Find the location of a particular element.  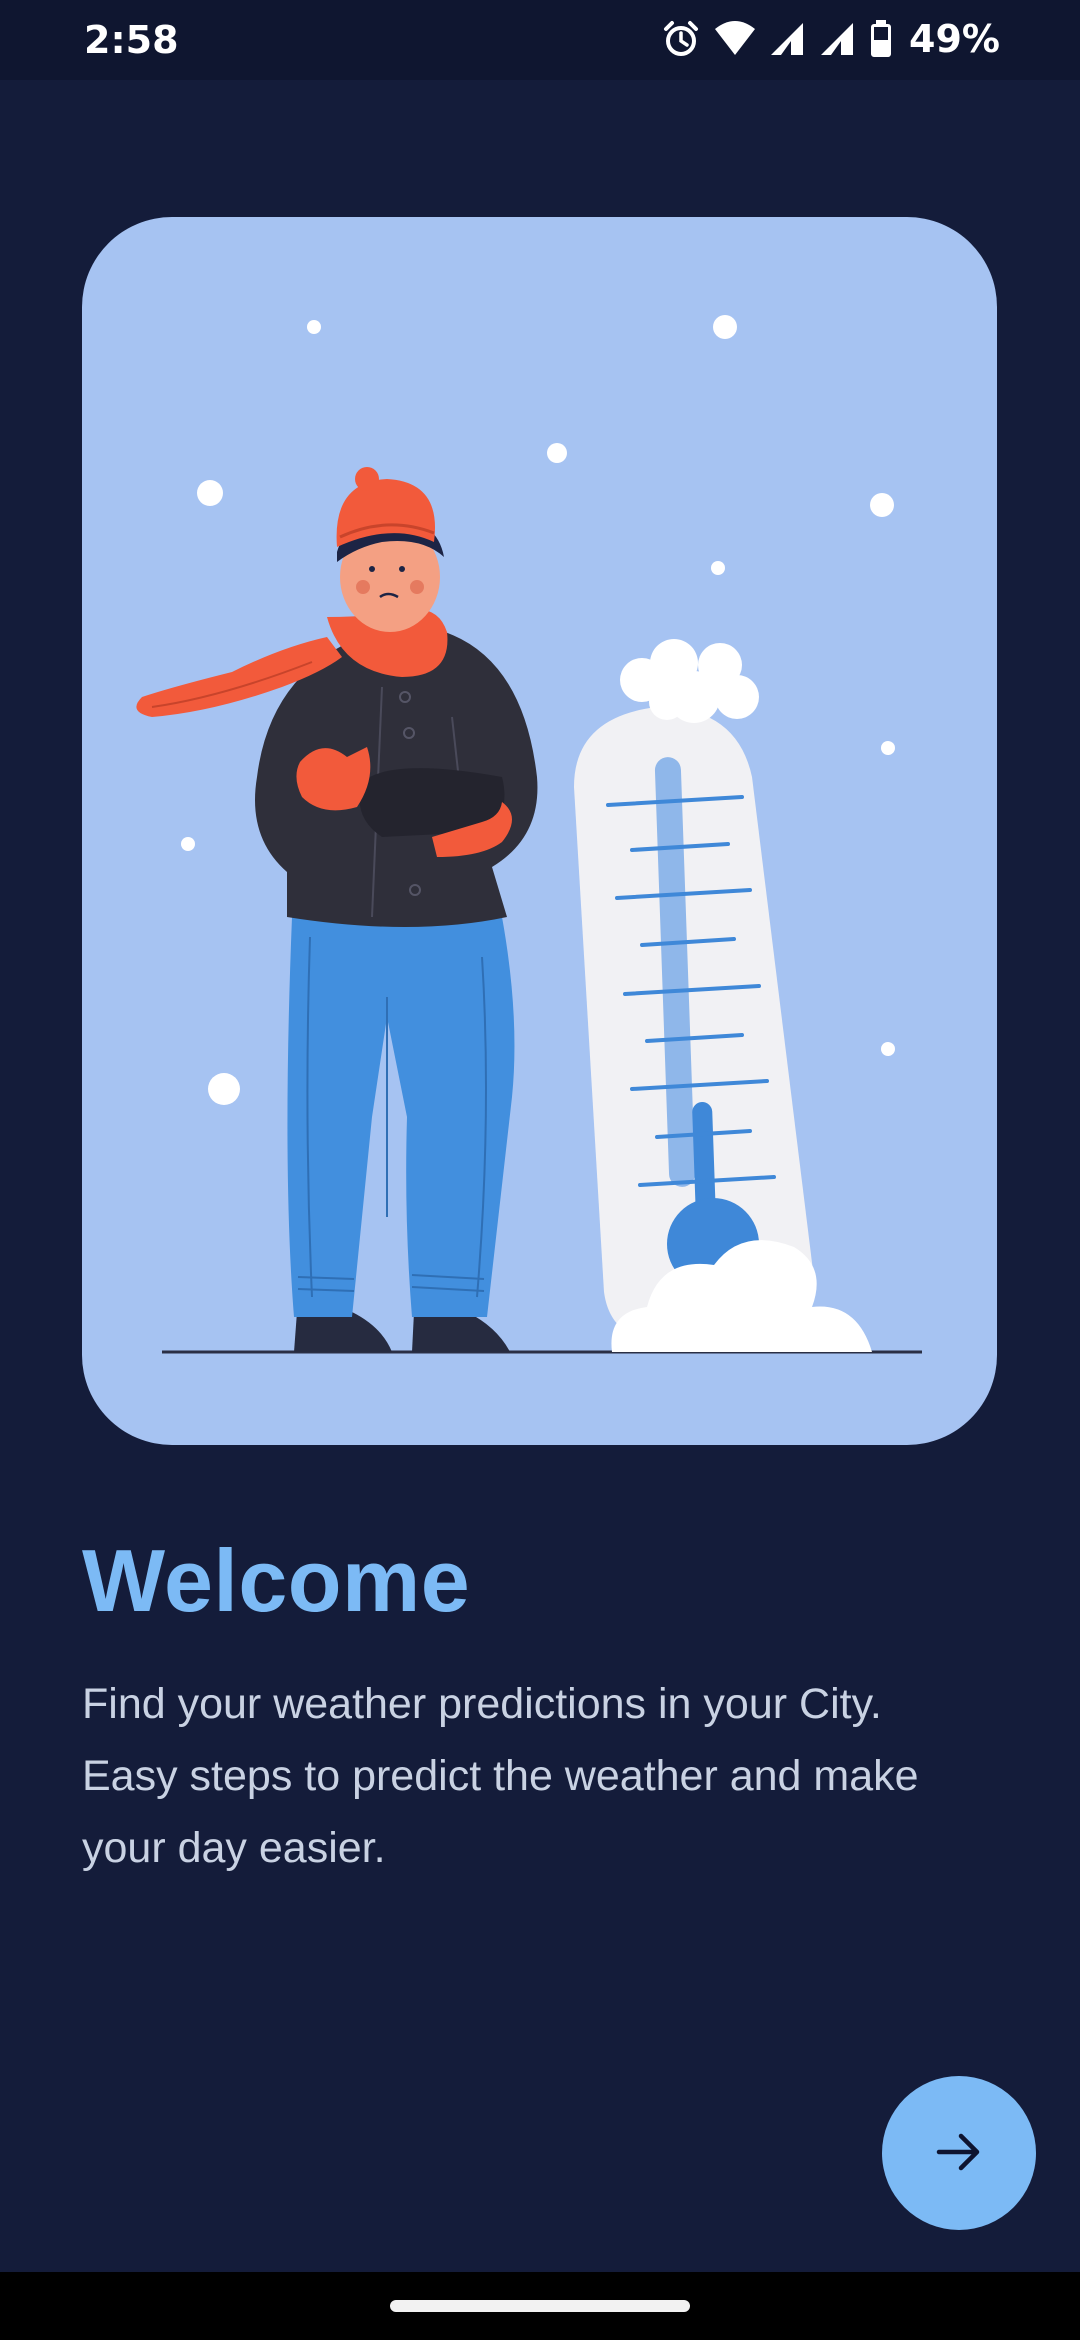

status-icons: 49% is located at coordinates (830, 39).